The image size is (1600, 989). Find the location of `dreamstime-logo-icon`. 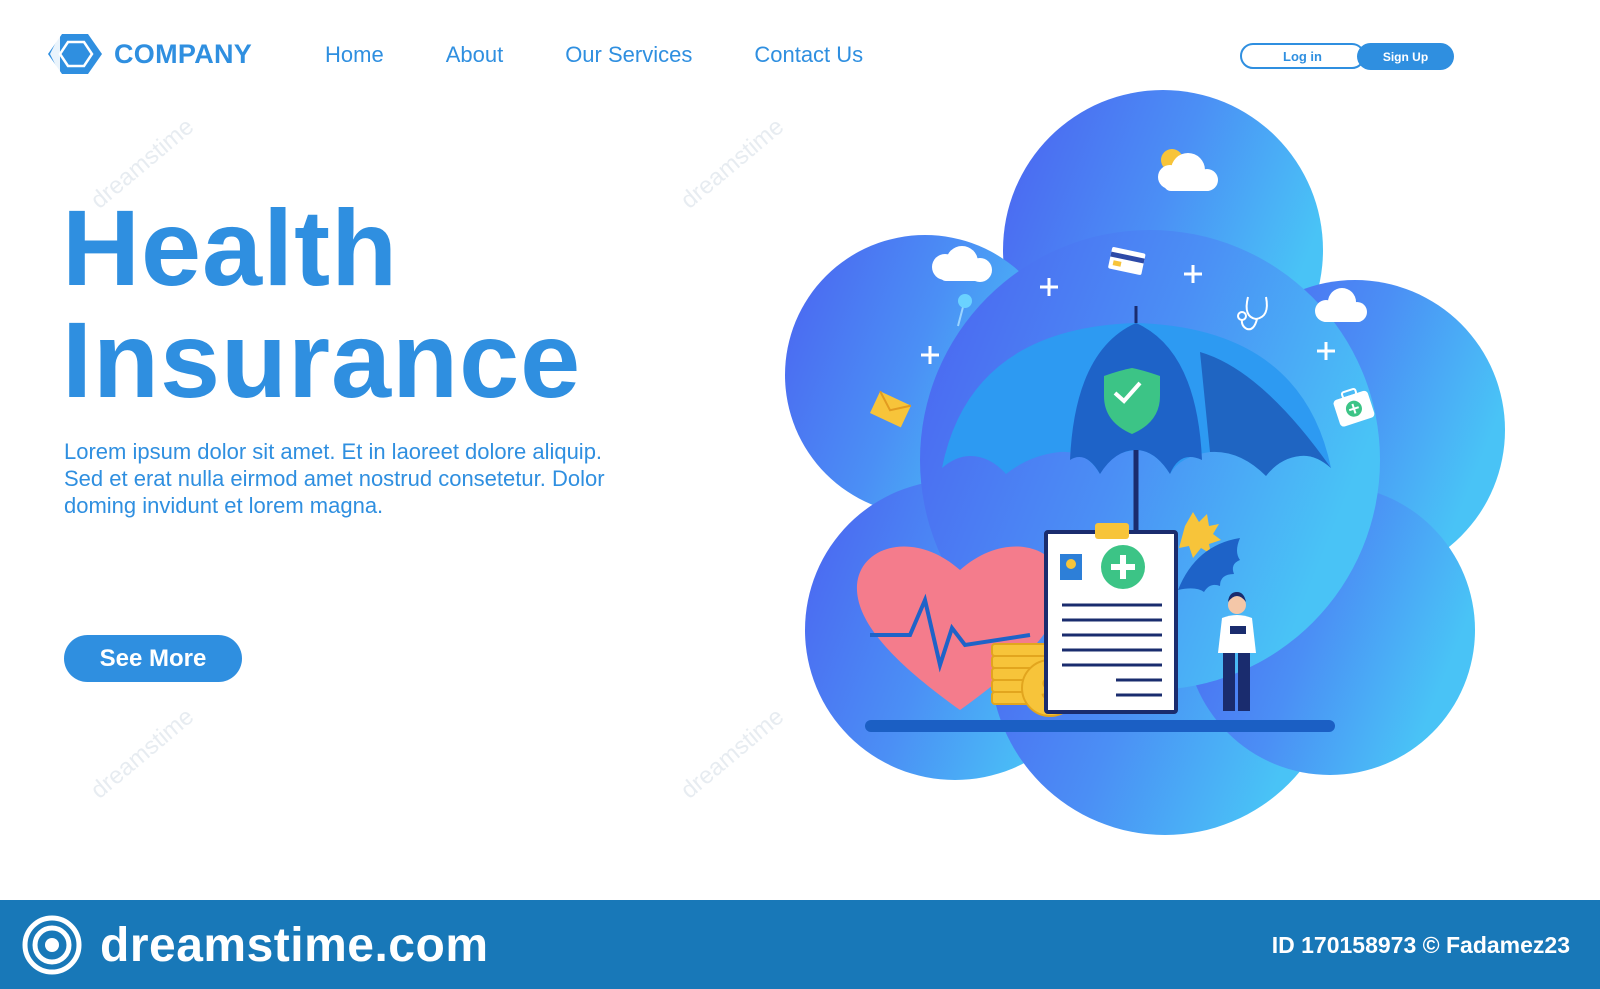

dreamstime-logo-icon is located at coordinates (52, 945).